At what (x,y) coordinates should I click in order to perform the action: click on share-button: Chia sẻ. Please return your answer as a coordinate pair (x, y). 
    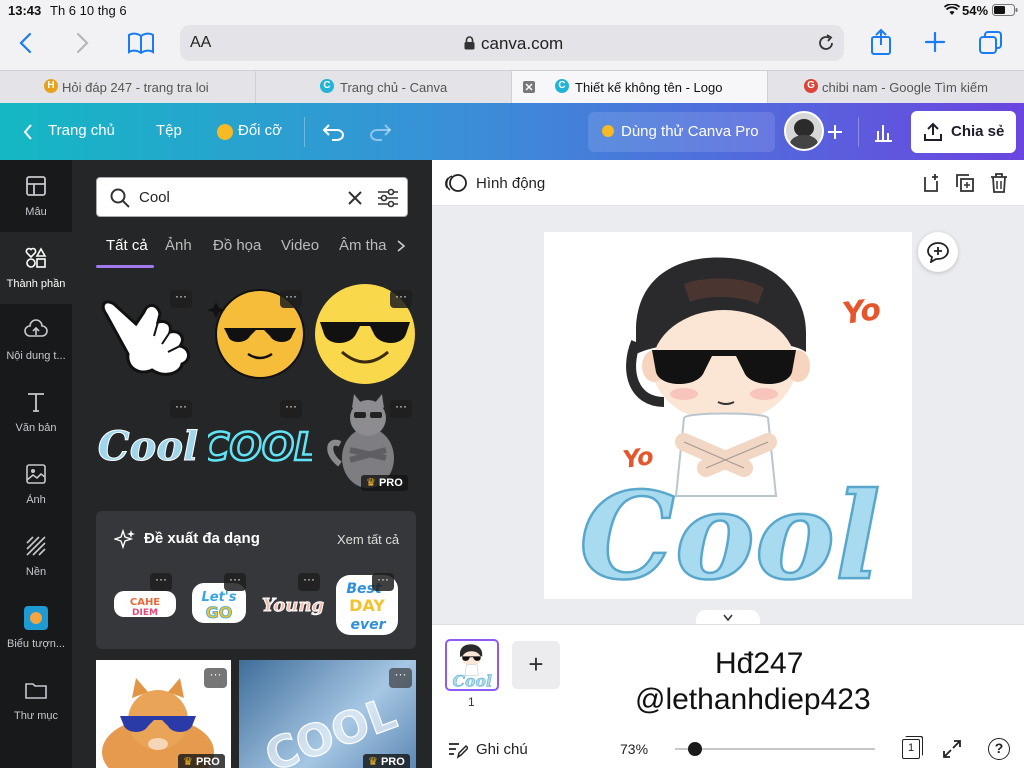
    Looking at the image, I should click on (963, 132).